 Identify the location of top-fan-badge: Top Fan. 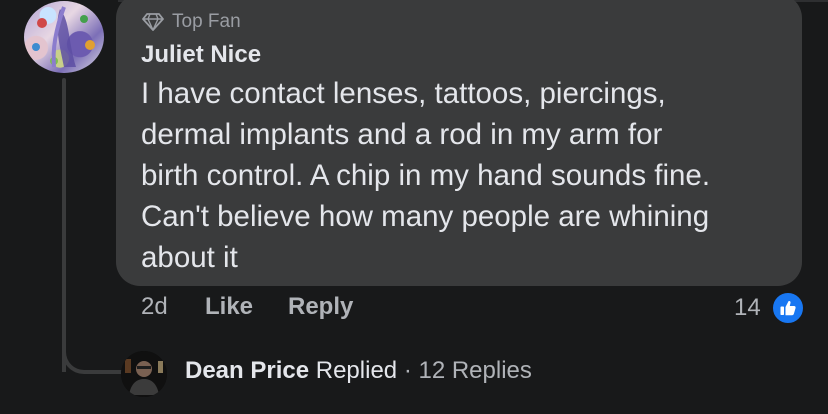
(191, 22).